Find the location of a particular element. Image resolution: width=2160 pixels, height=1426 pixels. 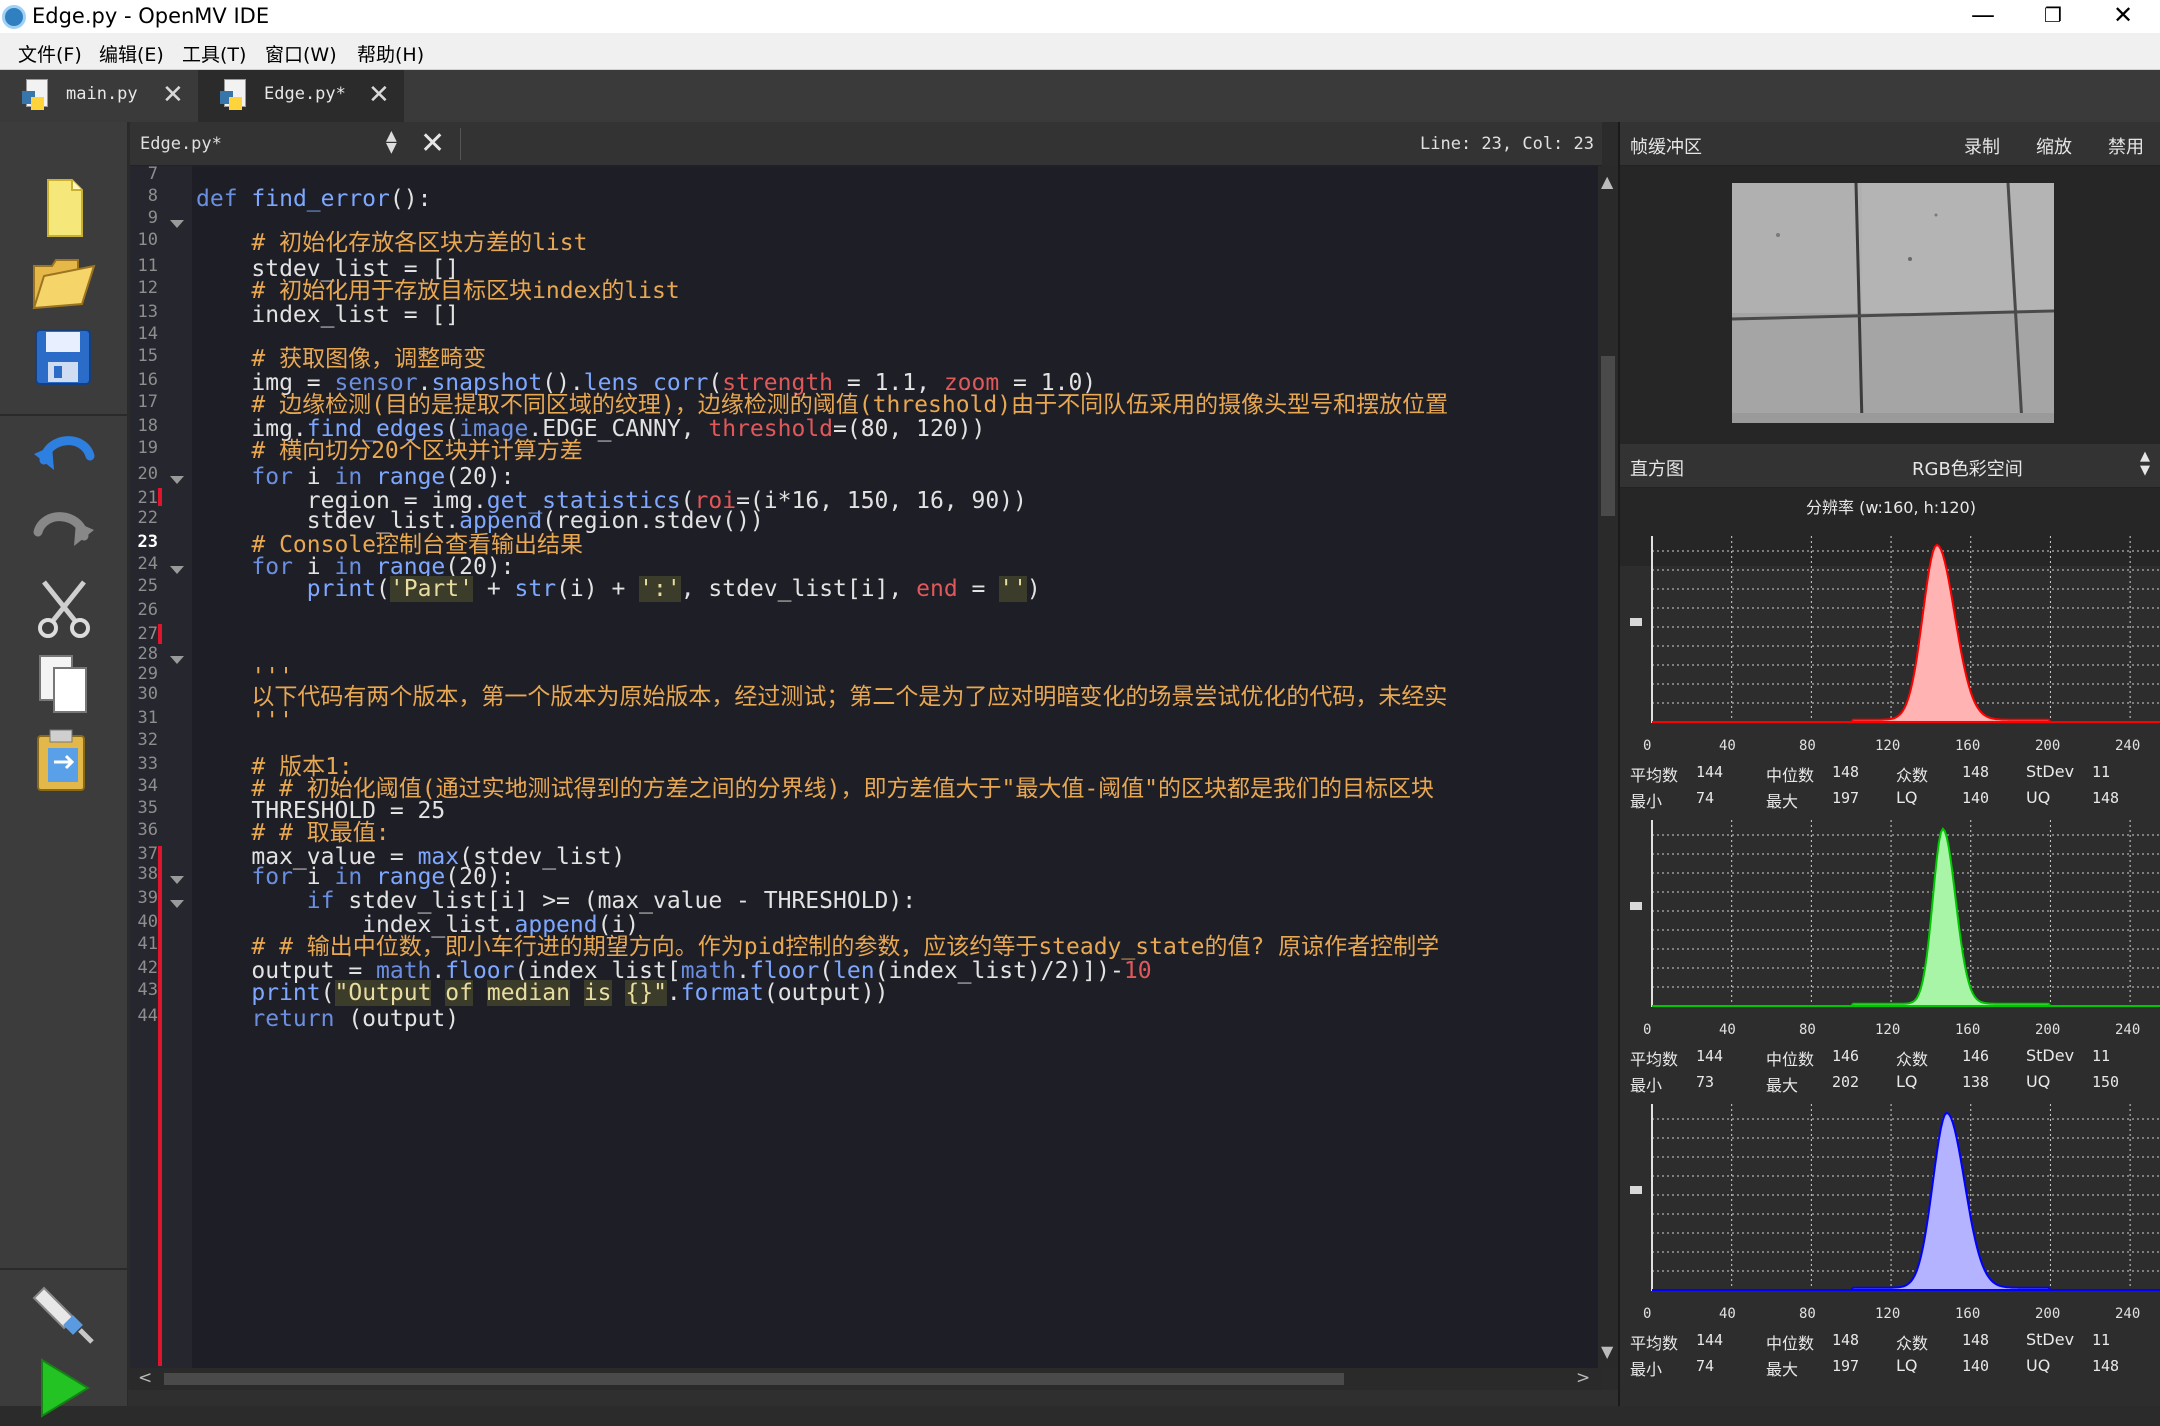

editor-vertical-scrollbar: ▲ ▼ is located at coordinates (1608, 767).